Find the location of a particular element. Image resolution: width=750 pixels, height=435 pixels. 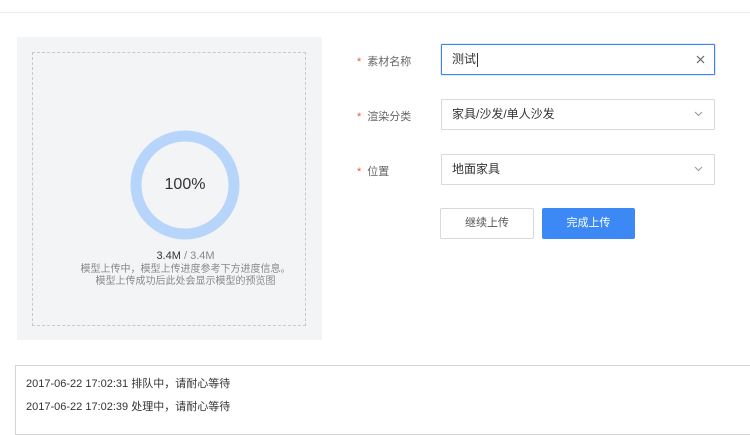

name-field-label: * 素材名称 is located at coordinates (384, 61).